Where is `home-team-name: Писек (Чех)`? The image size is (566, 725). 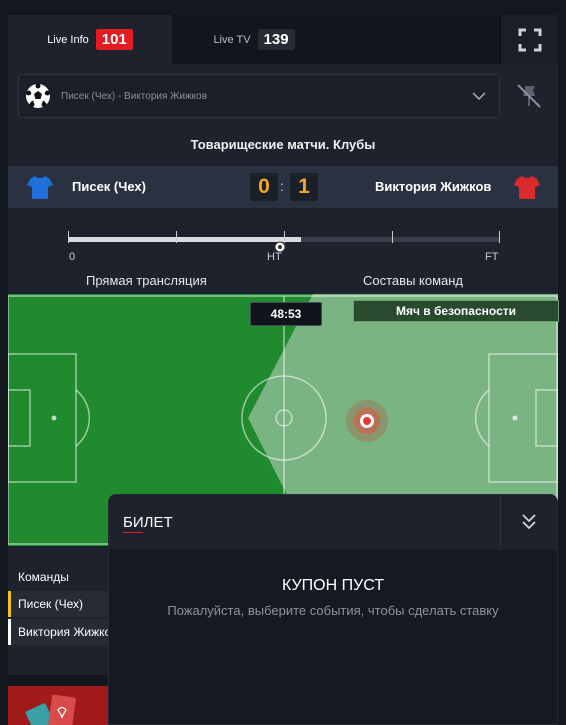 home-team-name: Писек (Чех) is located at coordinates (109, 186).